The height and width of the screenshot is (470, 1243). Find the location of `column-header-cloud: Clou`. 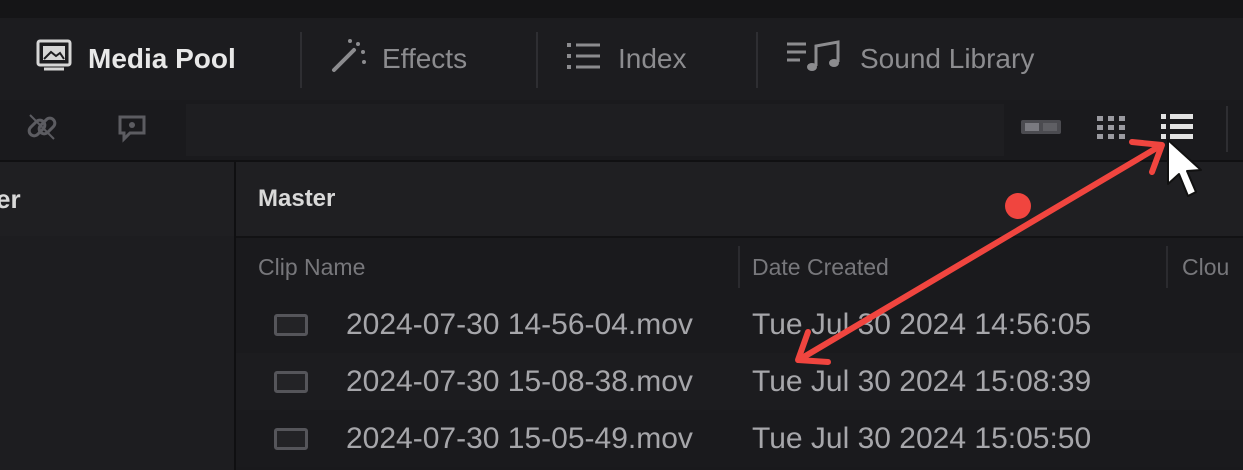

column-header-cloud: Clou is located at coordinates (1212, 267).